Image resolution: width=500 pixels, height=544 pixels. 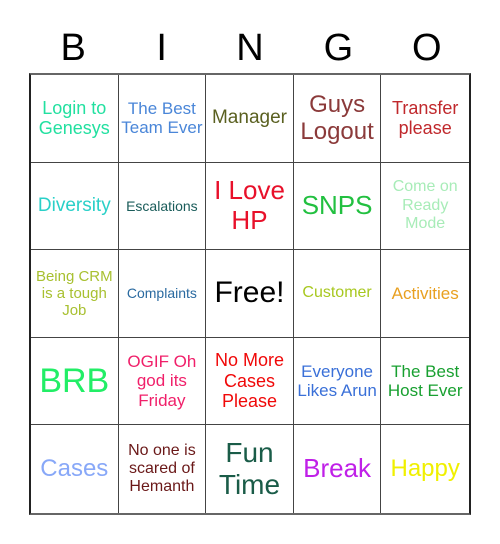 I want to click on bingo-cell: Fun Time, so click(x=250, y=469).